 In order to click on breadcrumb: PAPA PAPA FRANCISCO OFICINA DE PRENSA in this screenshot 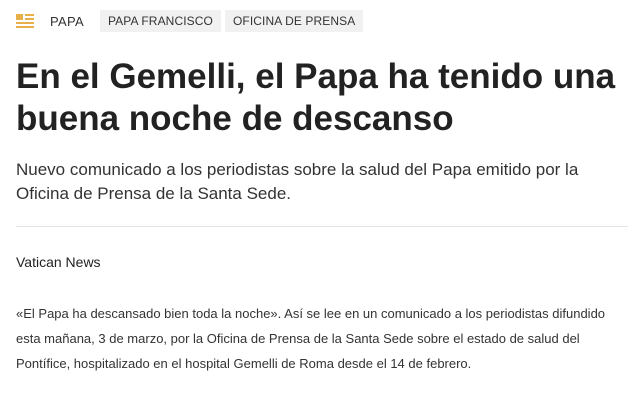, I will do `click(191, 21)`.